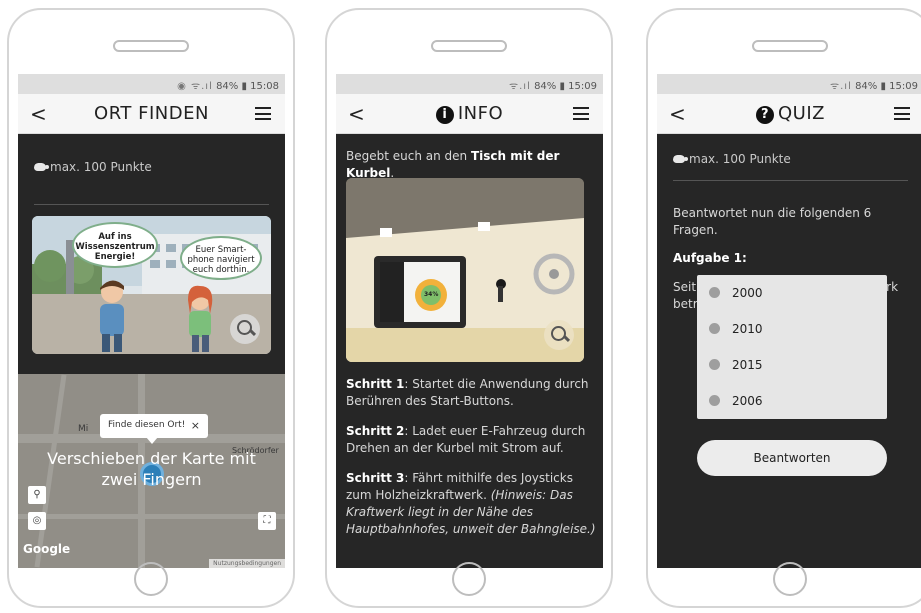 Image resolution: width=921 pixels, height=613 pixels. I want to click on speech-bubble-left: Auf ins Wissenszentrum Energie!, so click(115, 245).